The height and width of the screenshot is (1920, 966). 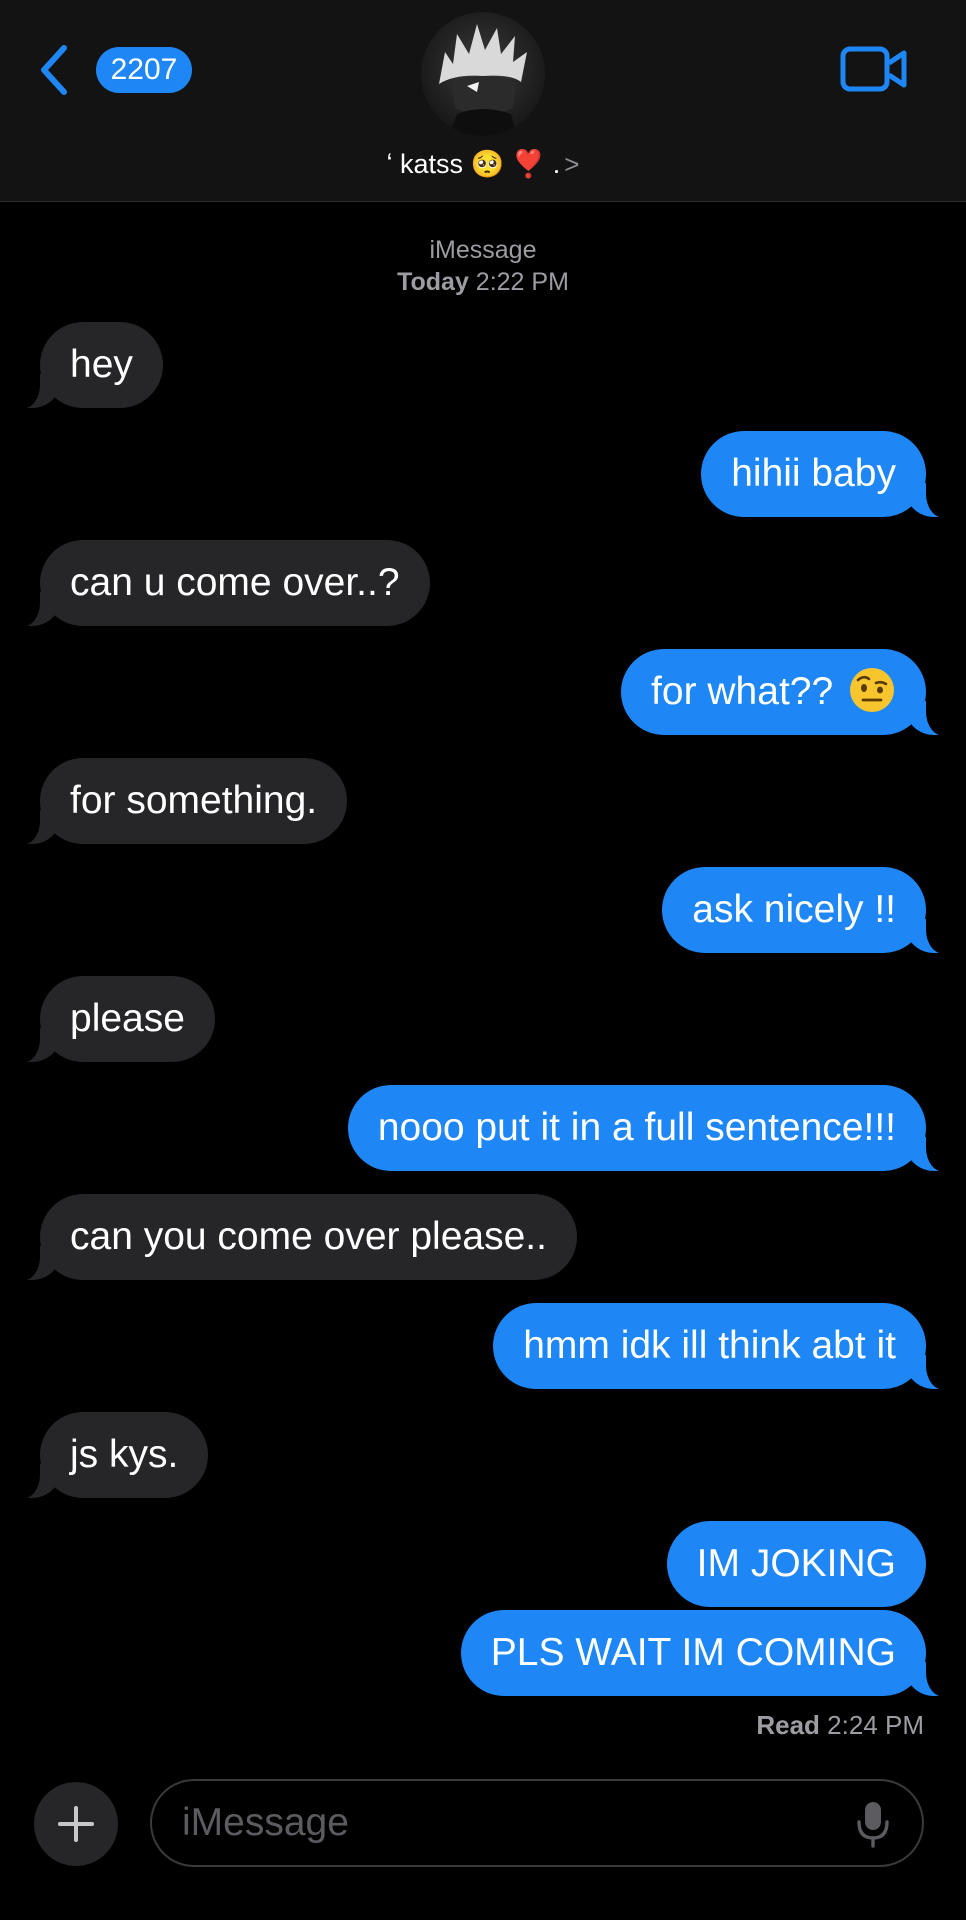 What do you see at coordinates (101, 364) in the screenshot?
I see `message-text: hey` at bounding box center [101, 364].